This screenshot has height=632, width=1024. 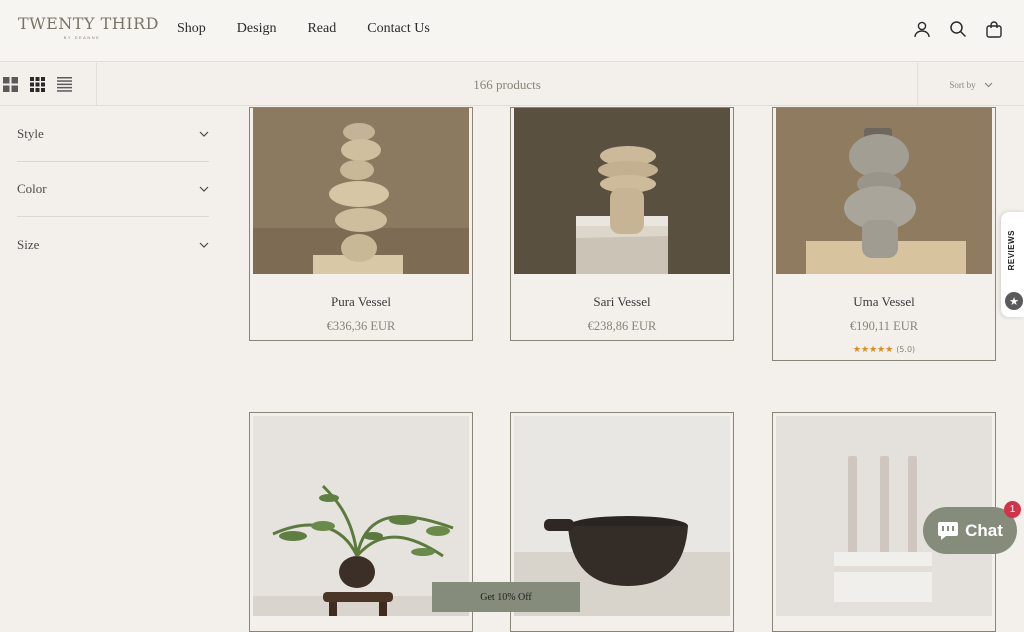 What do you see at coordinates (113, 244) in the screenshot?
I see `filter-size: Size` at bounding box center [113, 244].